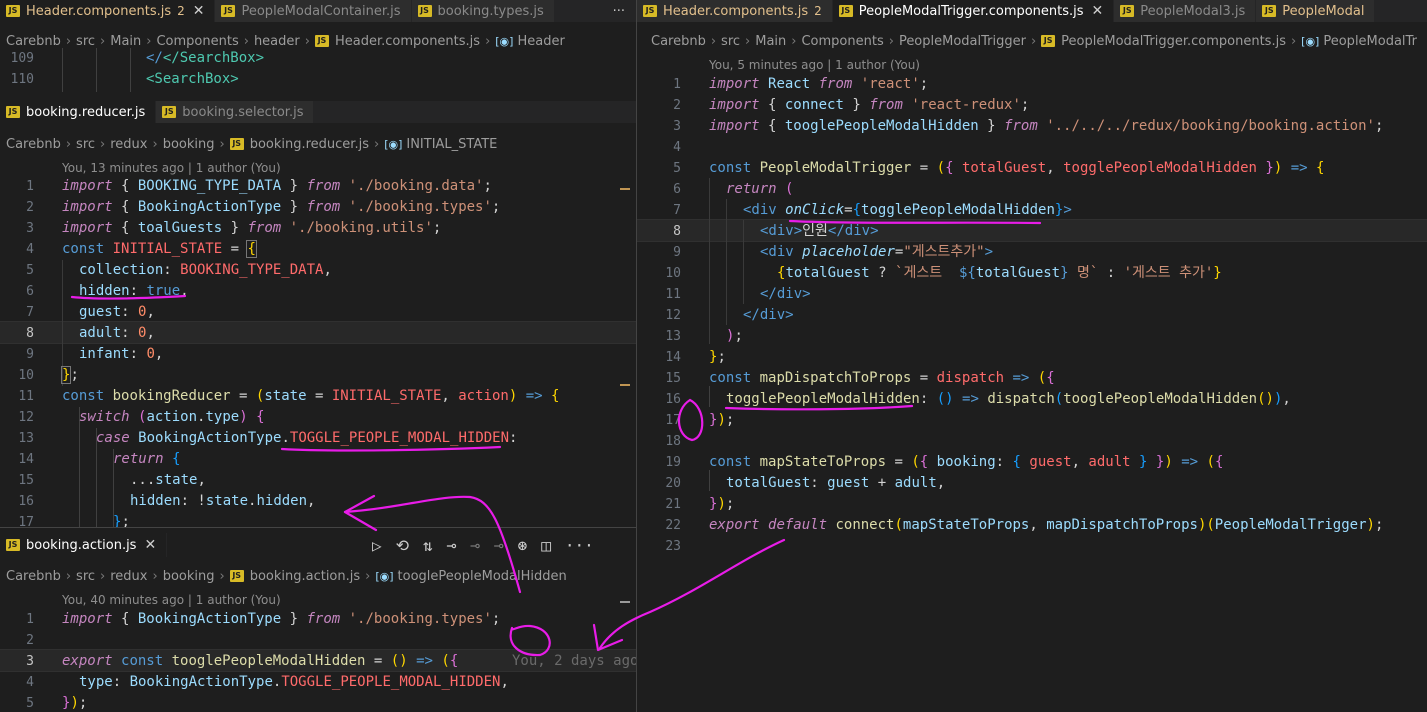  What do you see at coordinates (428, 545) in the screenshot?
I see `compare-changes-icon: ⇅` at bounding box center [428, 545].